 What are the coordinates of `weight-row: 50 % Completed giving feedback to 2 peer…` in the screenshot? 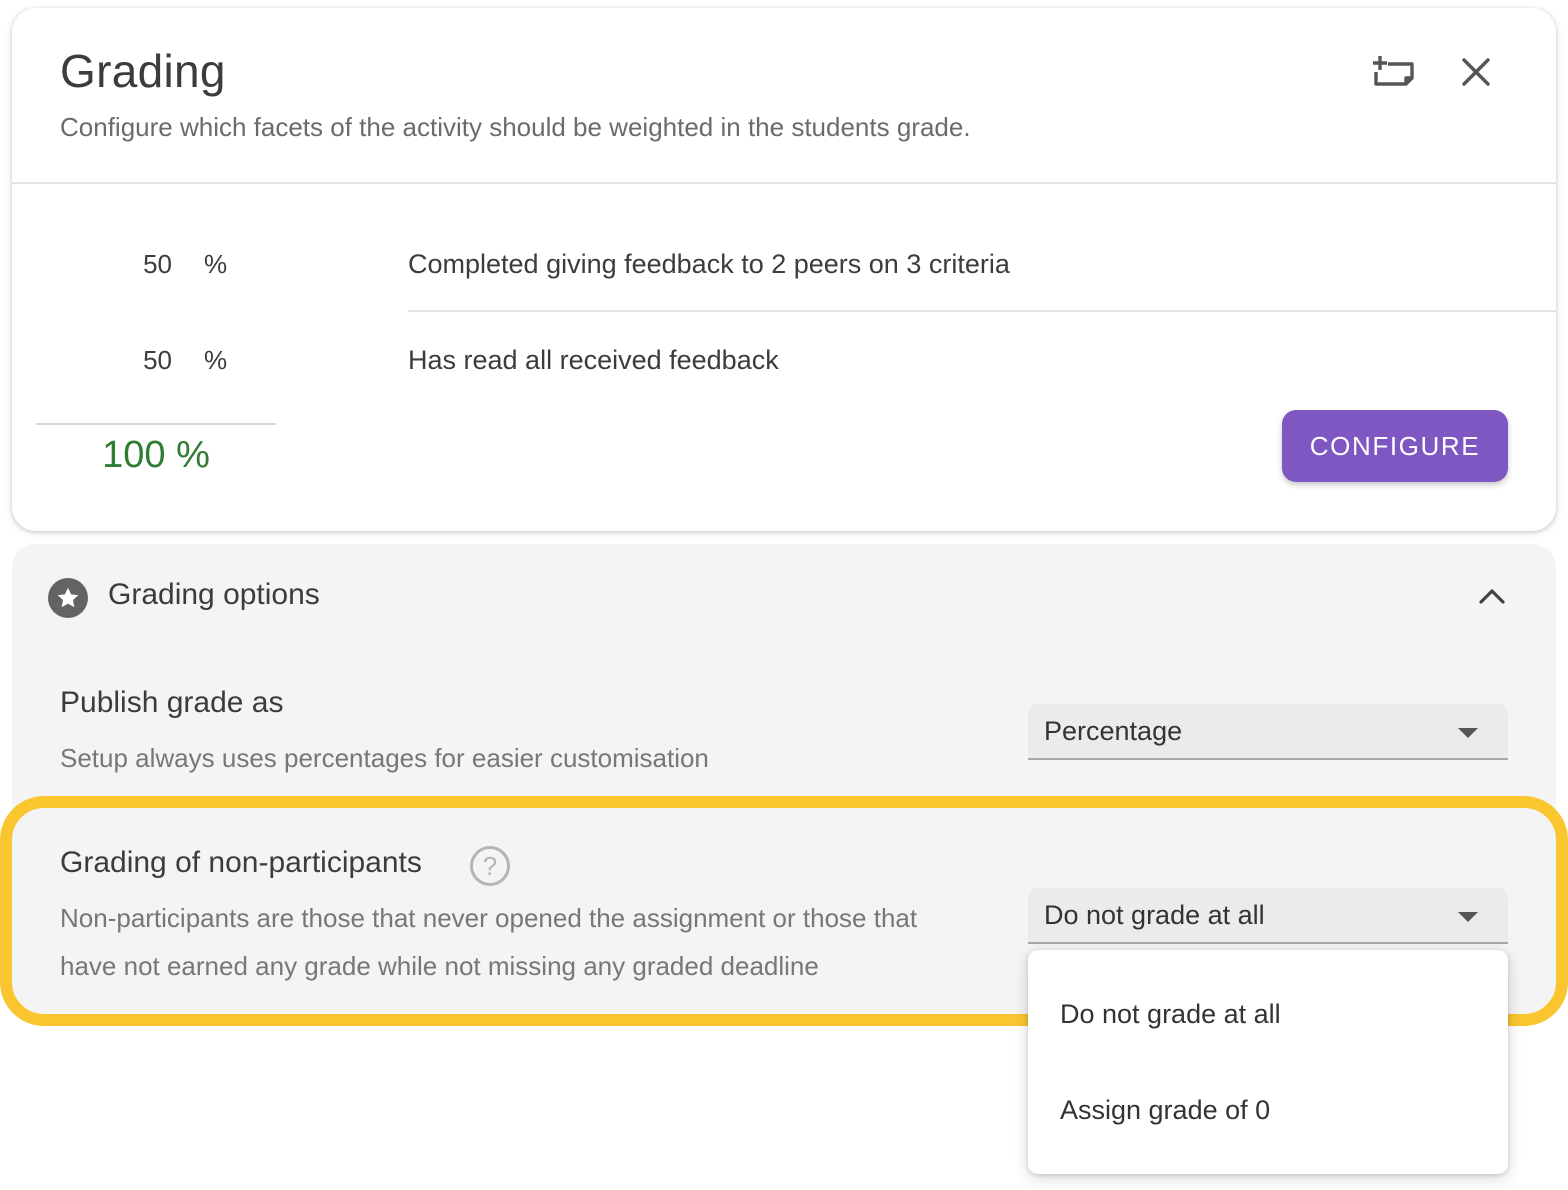 It's located at (784, 265).